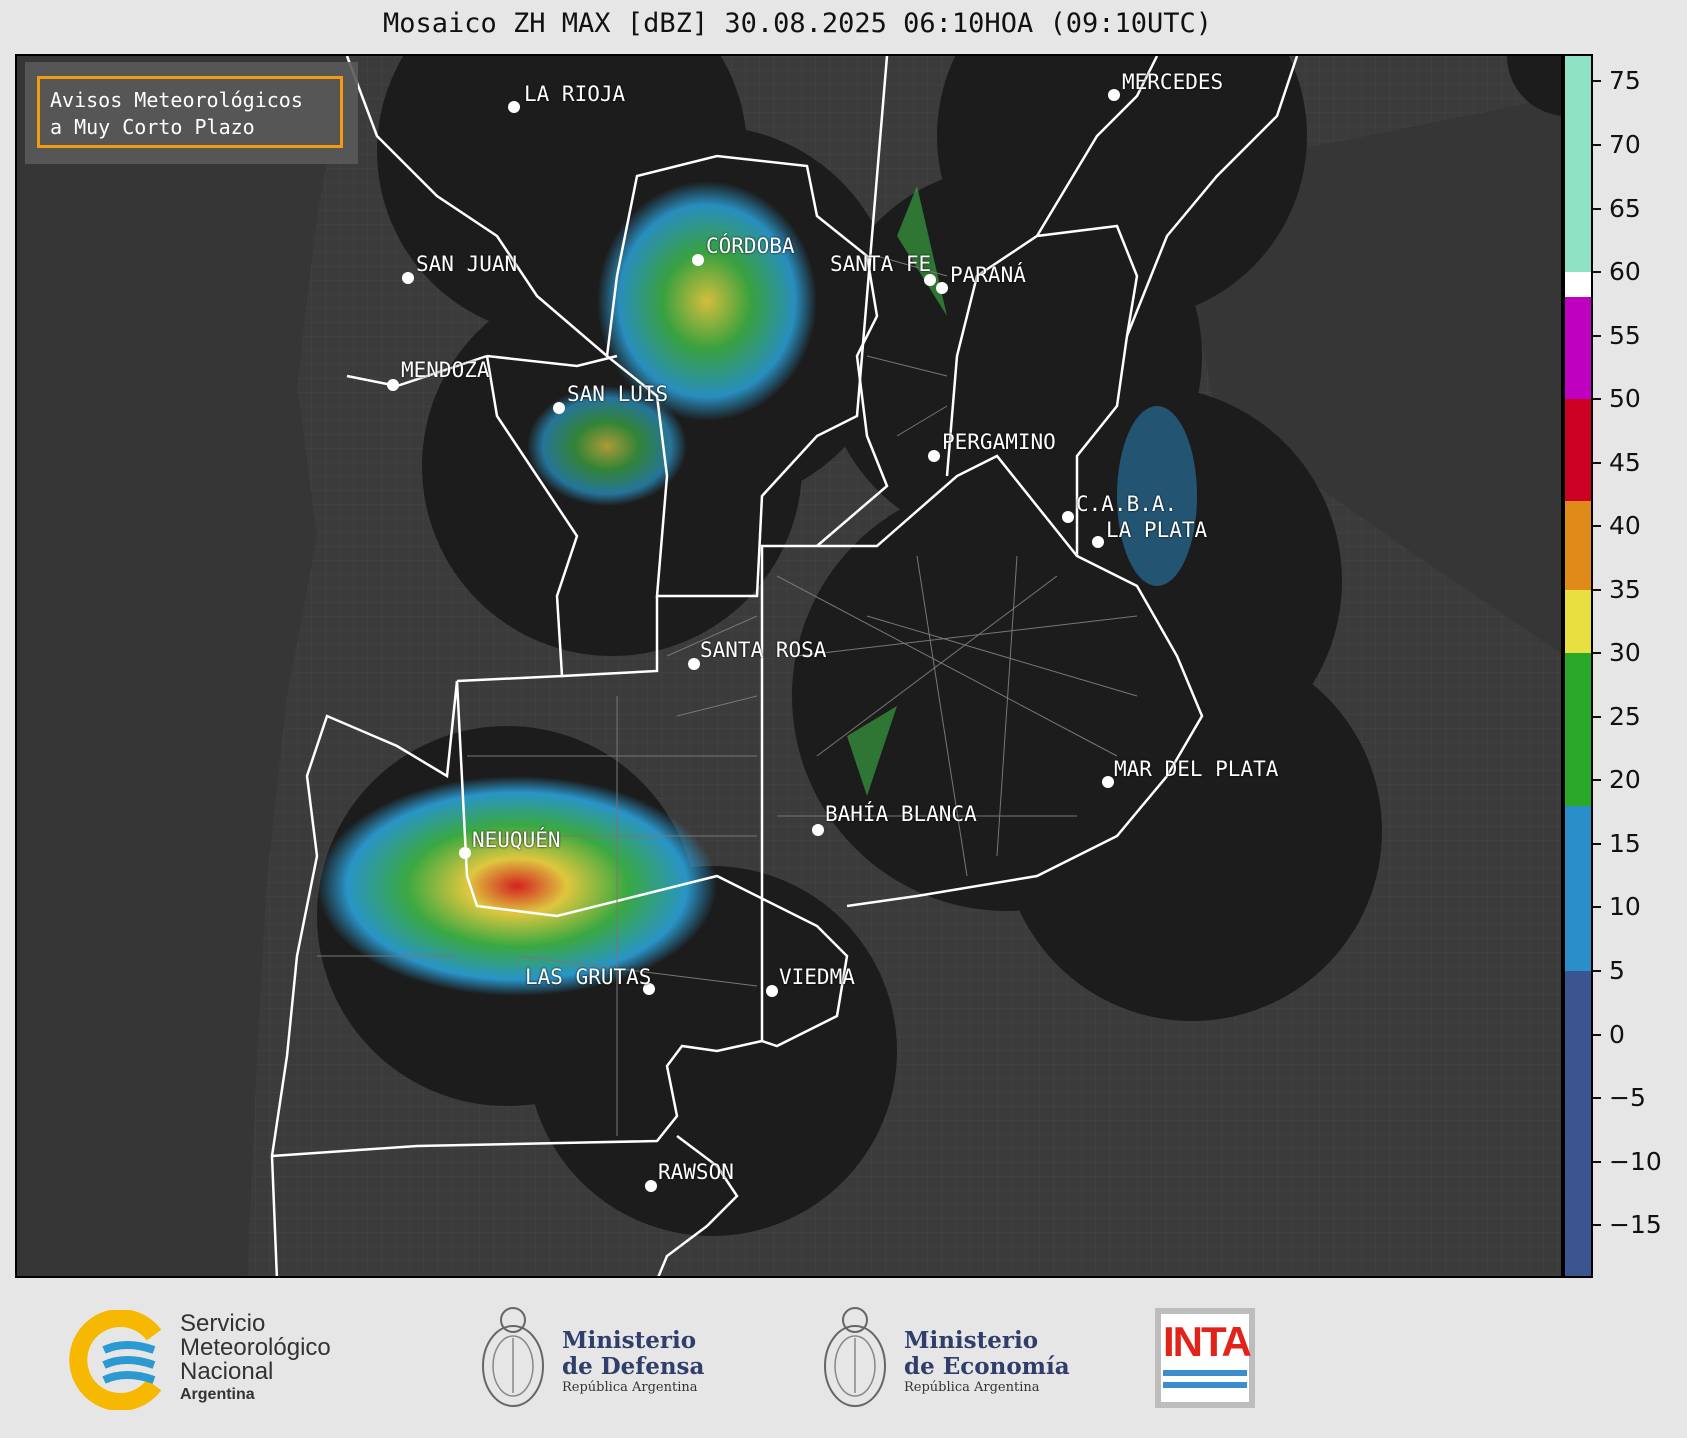  I want to click on city-dot-mar-del-plata, so click(1108, 782).